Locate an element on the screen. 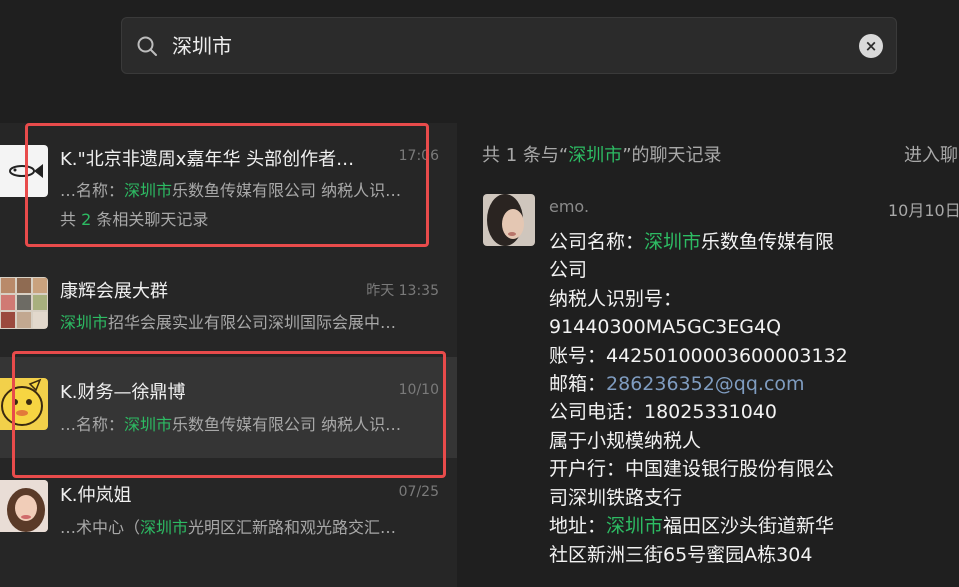 The height and width of the screenshot is (587, 959). message-time: 10月10日 is located at coordinates (923, 210).